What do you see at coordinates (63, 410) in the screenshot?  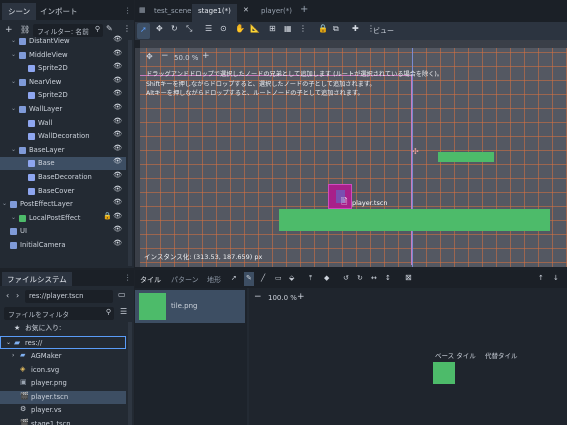 I see `fs-item: ⚙ player.vs` at bounding box center [63, 410].